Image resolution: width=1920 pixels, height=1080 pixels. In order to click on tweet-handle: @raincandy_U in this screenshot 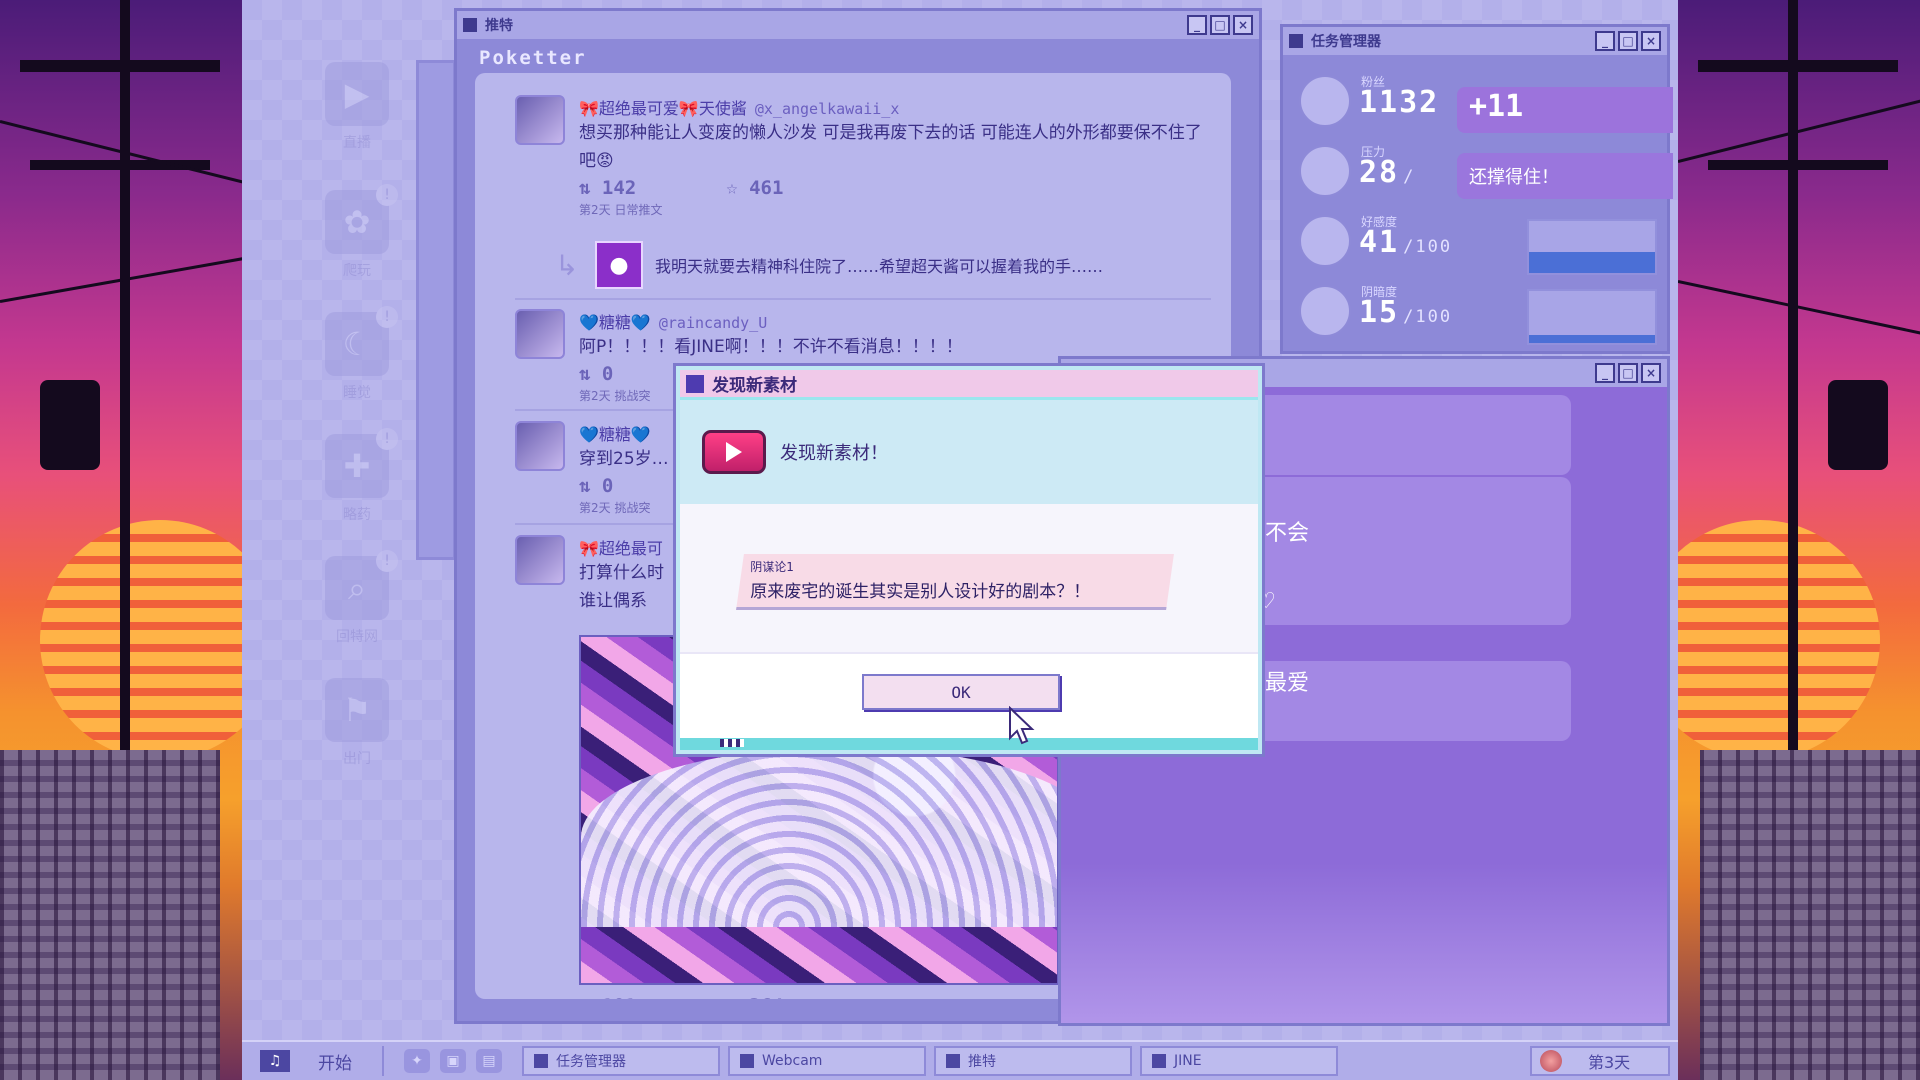, I will do `click(713, 323)`.